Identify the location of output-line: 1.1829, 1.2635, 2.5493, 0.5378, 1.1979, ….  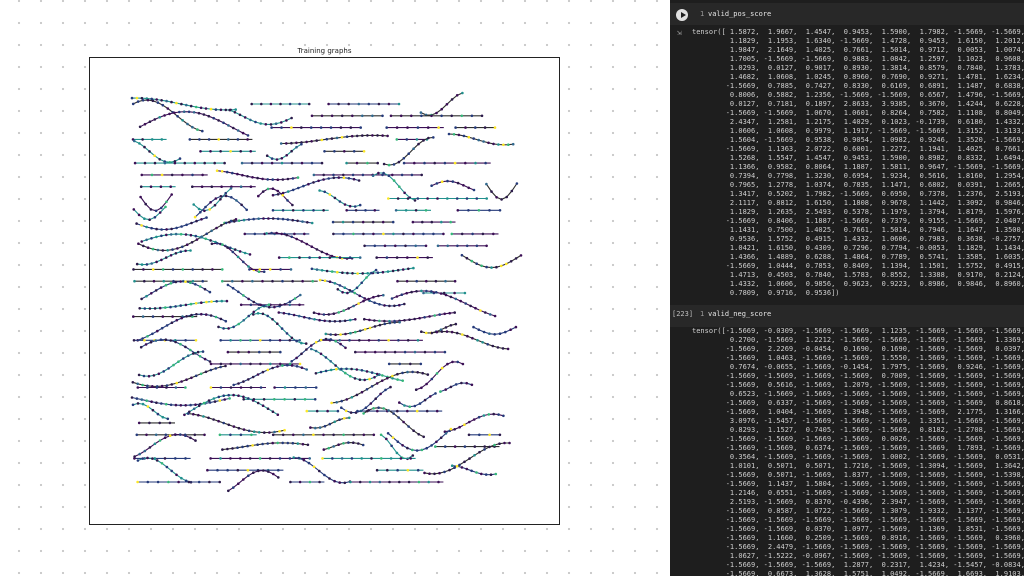
(858, 212).